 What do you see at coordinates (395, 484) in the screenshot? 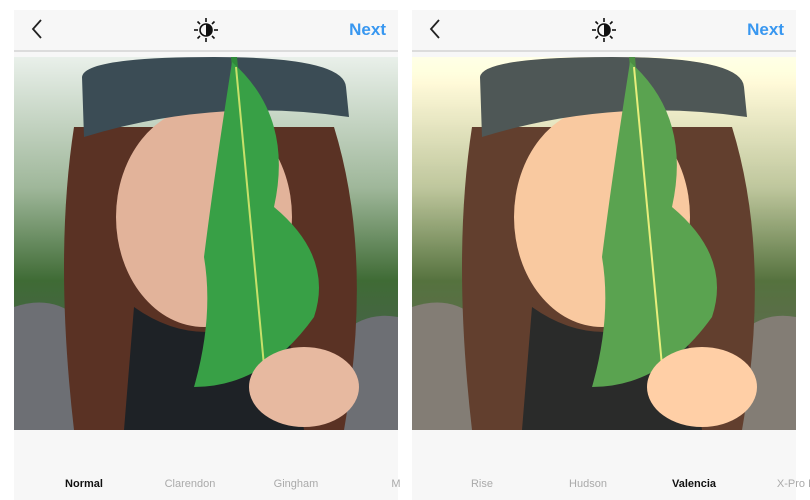
I see `filter-option-m: M` at bounding box center [395, 484].